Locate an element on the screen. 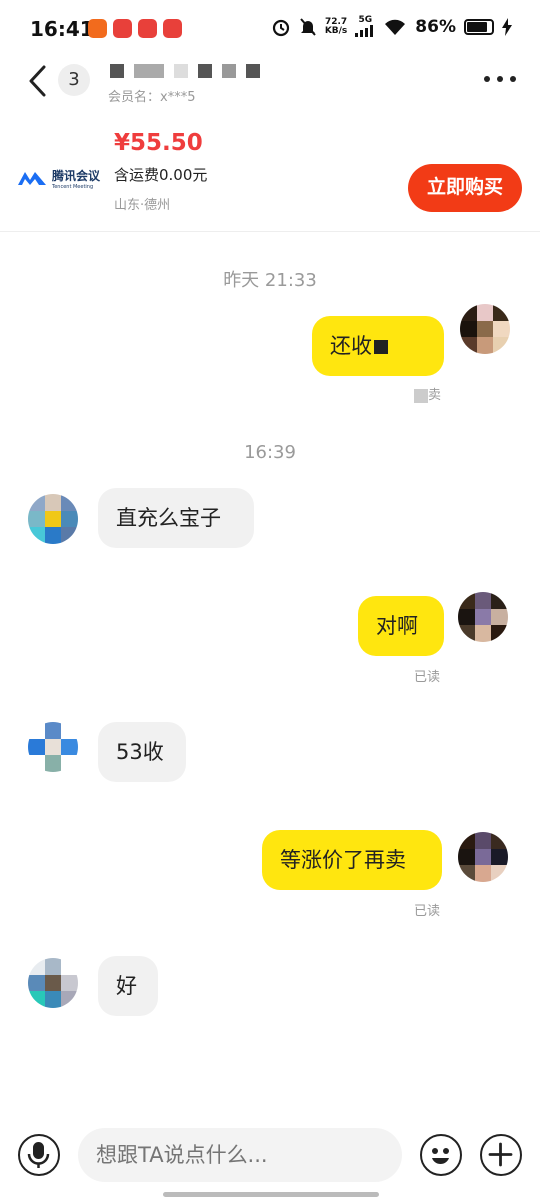  home-indicator is located at coordinates (271, 1194).